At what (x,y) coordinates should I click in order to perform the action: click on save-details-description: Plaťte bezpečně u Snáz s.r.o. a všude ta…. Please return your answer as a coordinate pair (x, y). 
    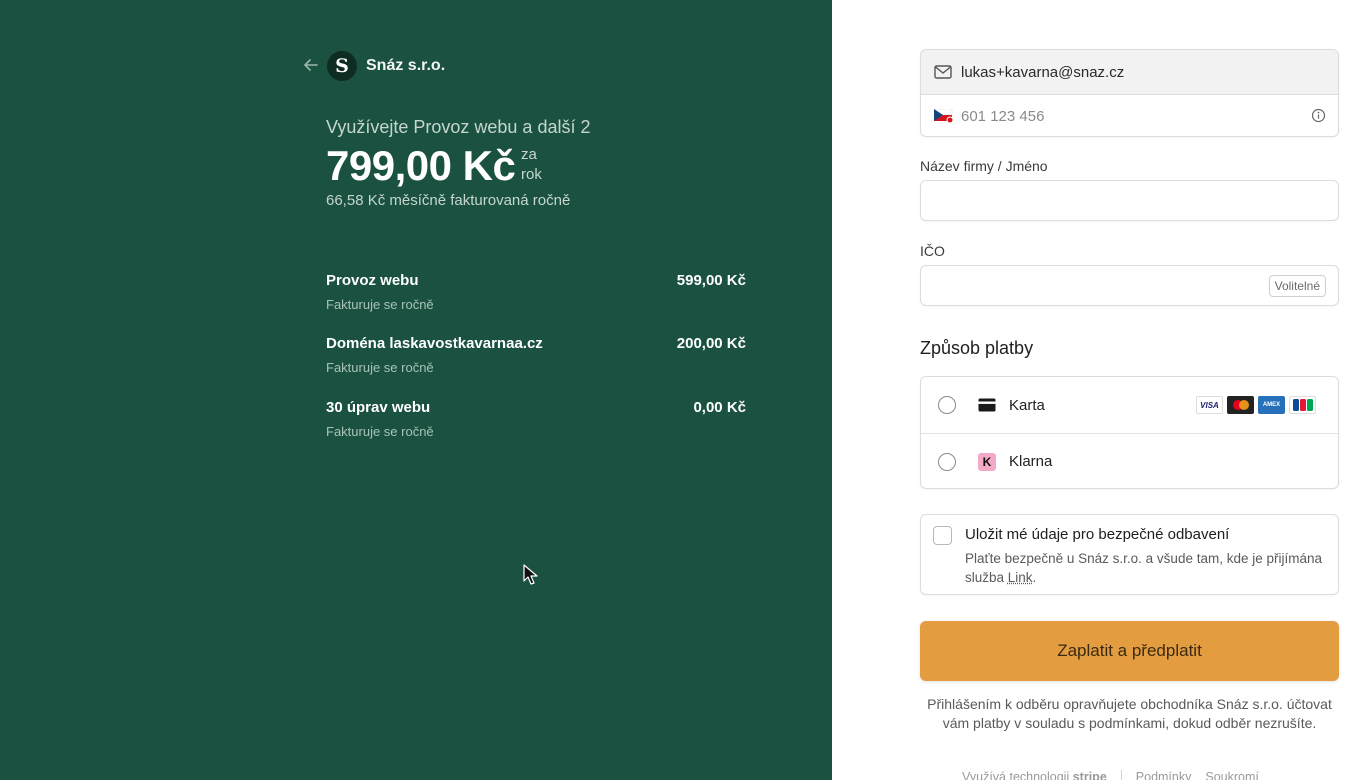
    Looking at the image, I should click on (1145, 568).